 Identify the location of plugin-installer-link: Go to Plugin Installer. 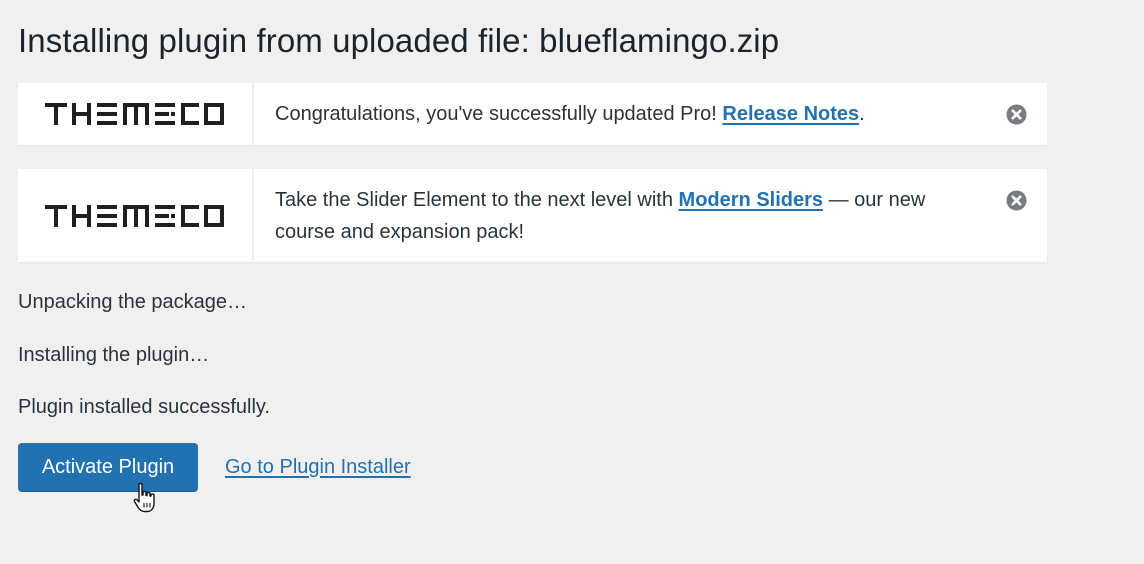
(318, 467).